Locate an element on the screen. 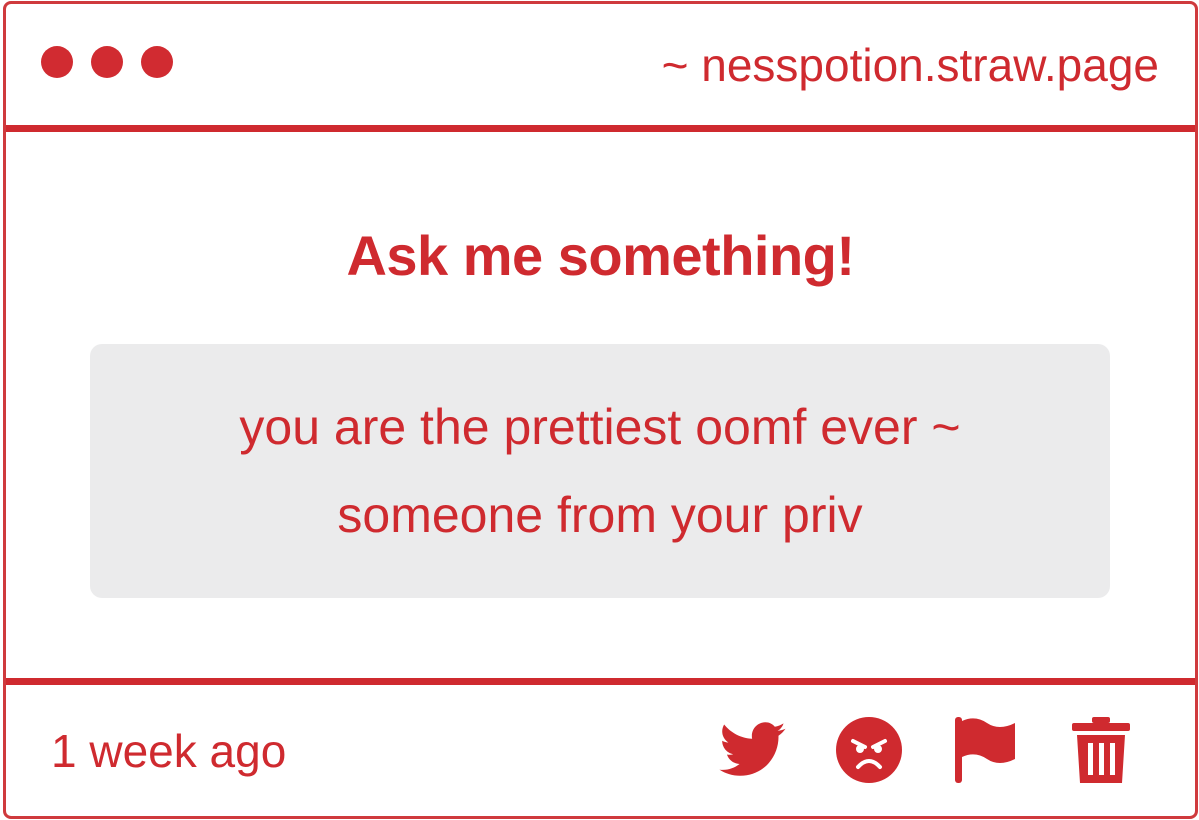 This screenshot has width=1199, height=820. timestamp: 1 week ago is located at coordinates (169, 751).